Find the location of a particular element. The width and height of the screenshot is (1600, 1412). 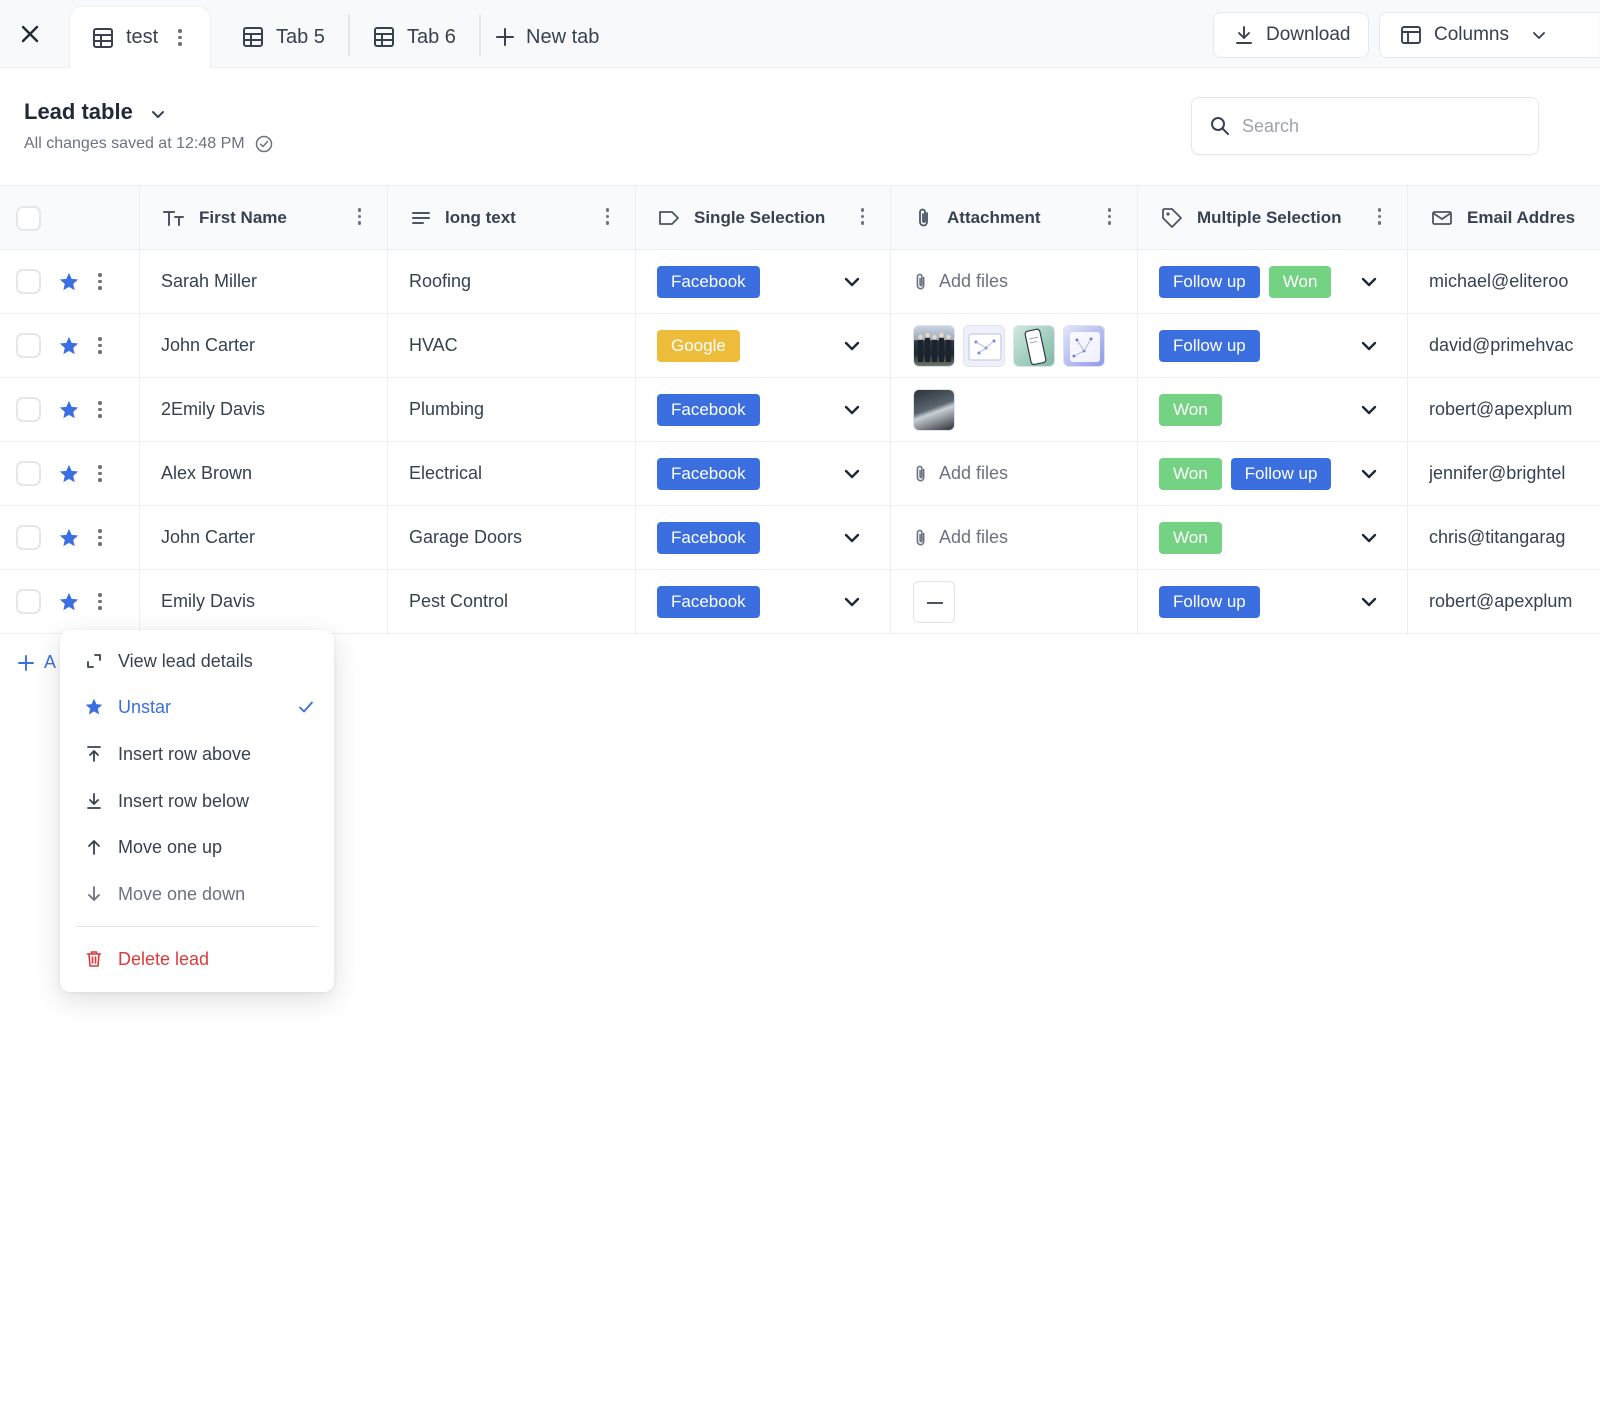

long-text-cell: Garage Doors is located at coordinates (465, 537).